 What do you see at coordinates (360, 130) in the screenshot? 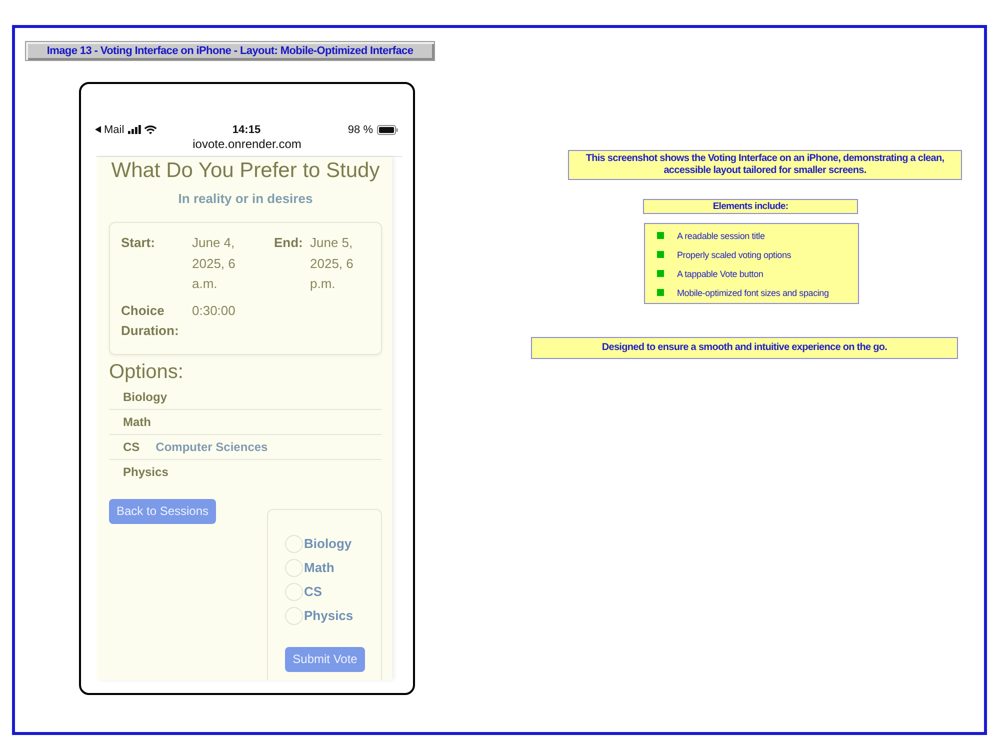
I see `battery-percent: 98 %` at bounding box center [360, 130].